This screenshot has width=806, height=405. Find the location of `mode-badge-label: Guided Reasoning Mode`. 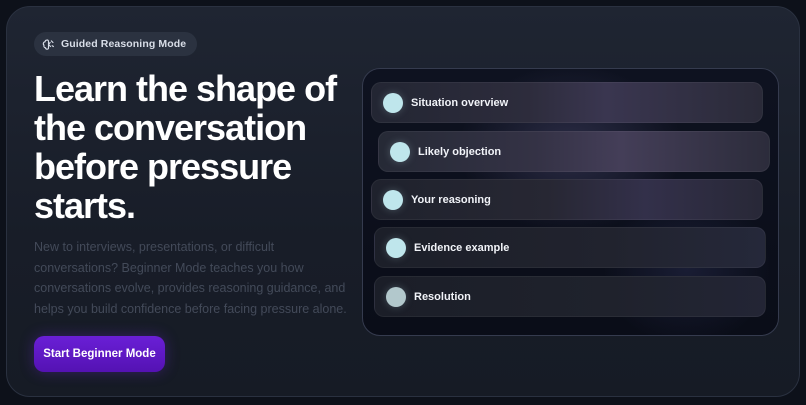

mode-badge-label: Guided Reasoning Mode is located at coordinates (124, 44).